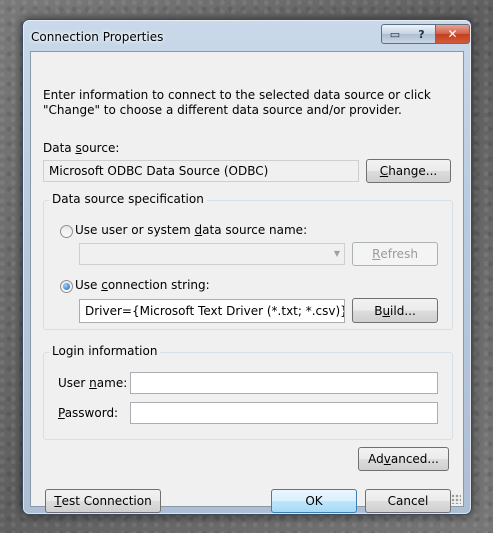 The image size is (493, 533). I want to click on connection-string-radio-label: Use connection string:, so click(142, 285).